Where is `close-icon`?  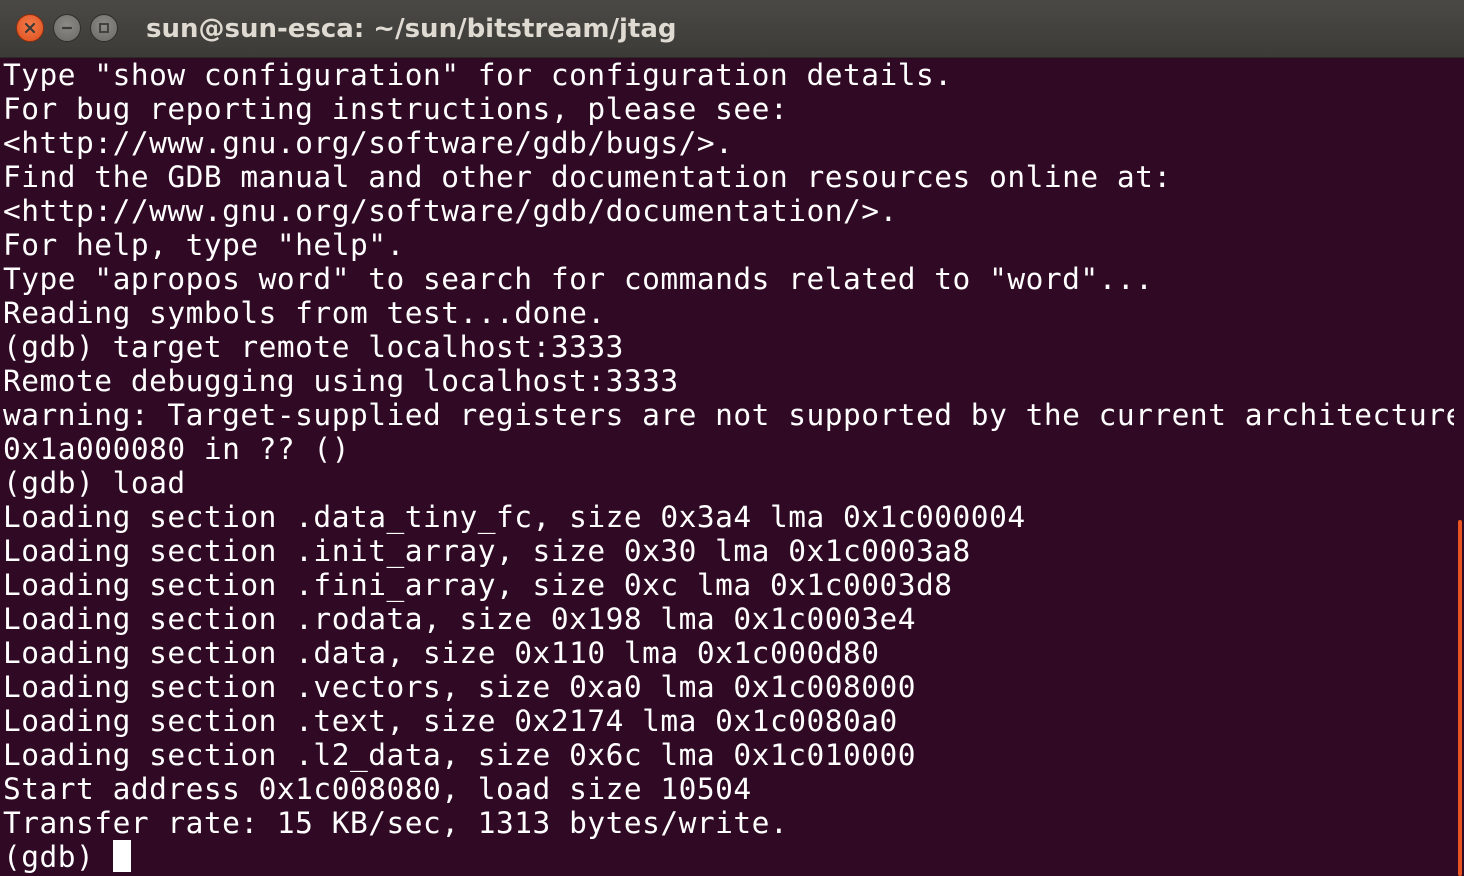
close-icon is located at coordinates (30, 28).